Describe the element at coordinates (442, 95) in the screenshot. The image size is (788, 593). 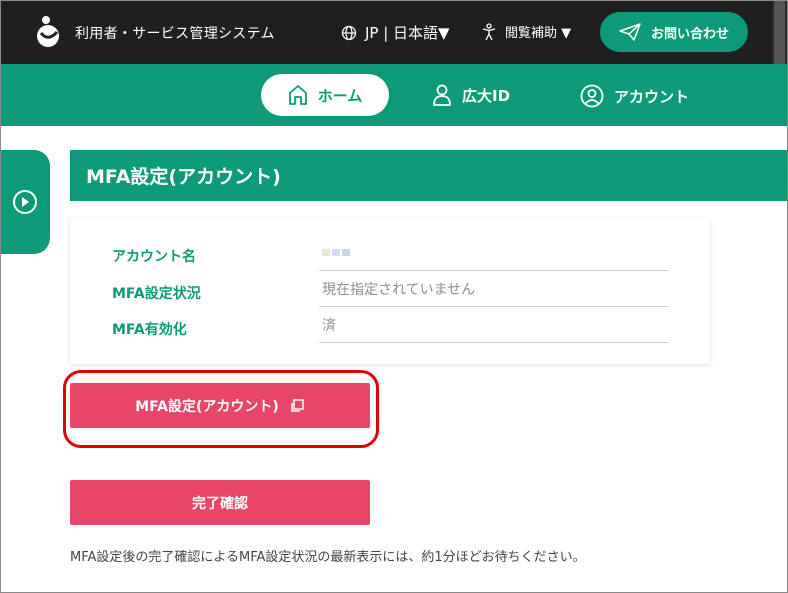
I see `person-icon` at that location.